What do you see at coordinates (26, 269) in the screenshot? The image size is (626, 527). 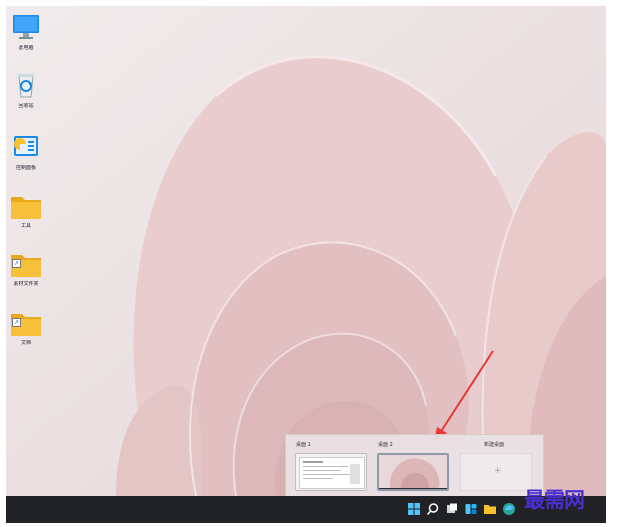 I see `desktop-icon-folder-materials: ↗ 素材文件夹` at bounding box center [26, 269].